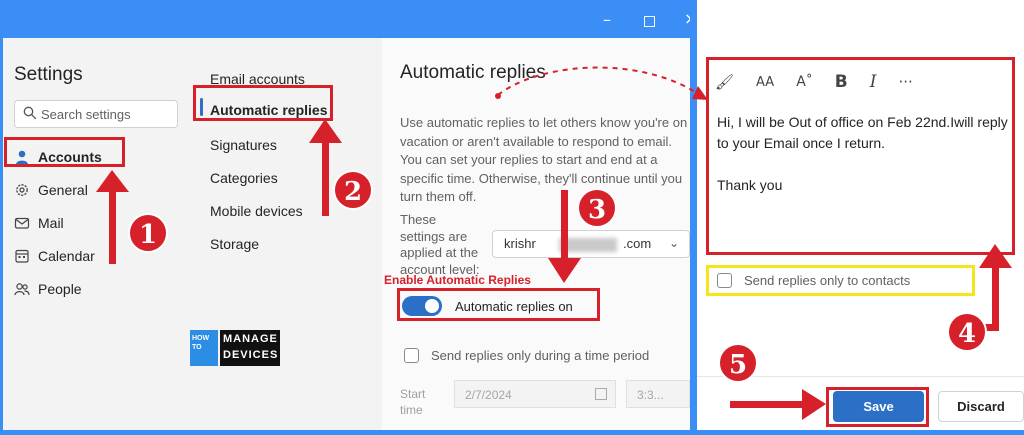 The width and height of the screenshot is (1024, 435). I want to click on title-bar: – ×, so click(346, 22).